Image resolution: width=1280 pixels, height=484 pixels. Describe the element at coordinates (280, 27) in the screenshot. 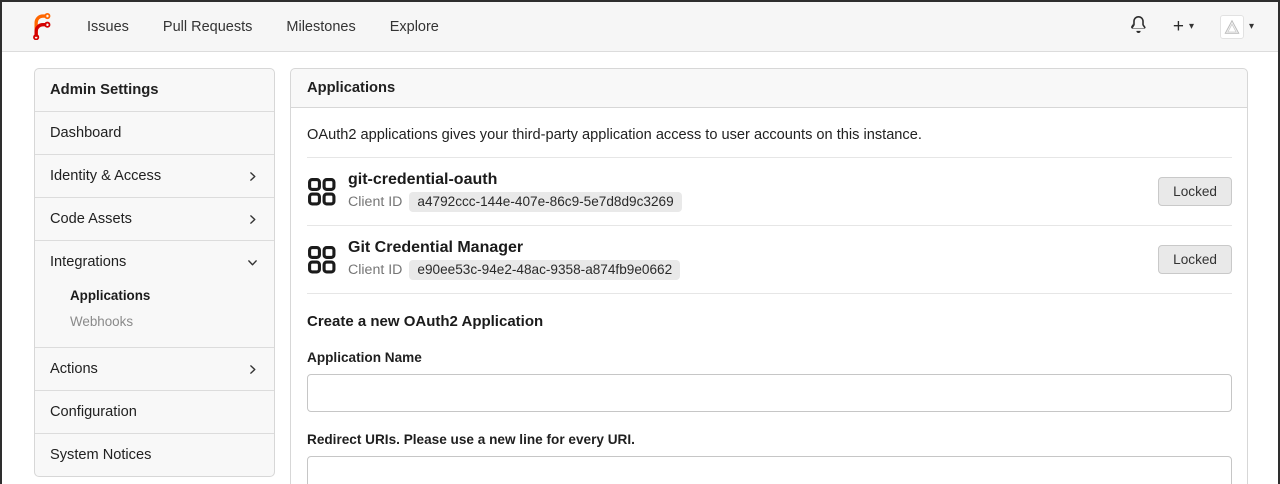

I see `navbar-links: Issues Pull Requests Milestones Explore` at that location.